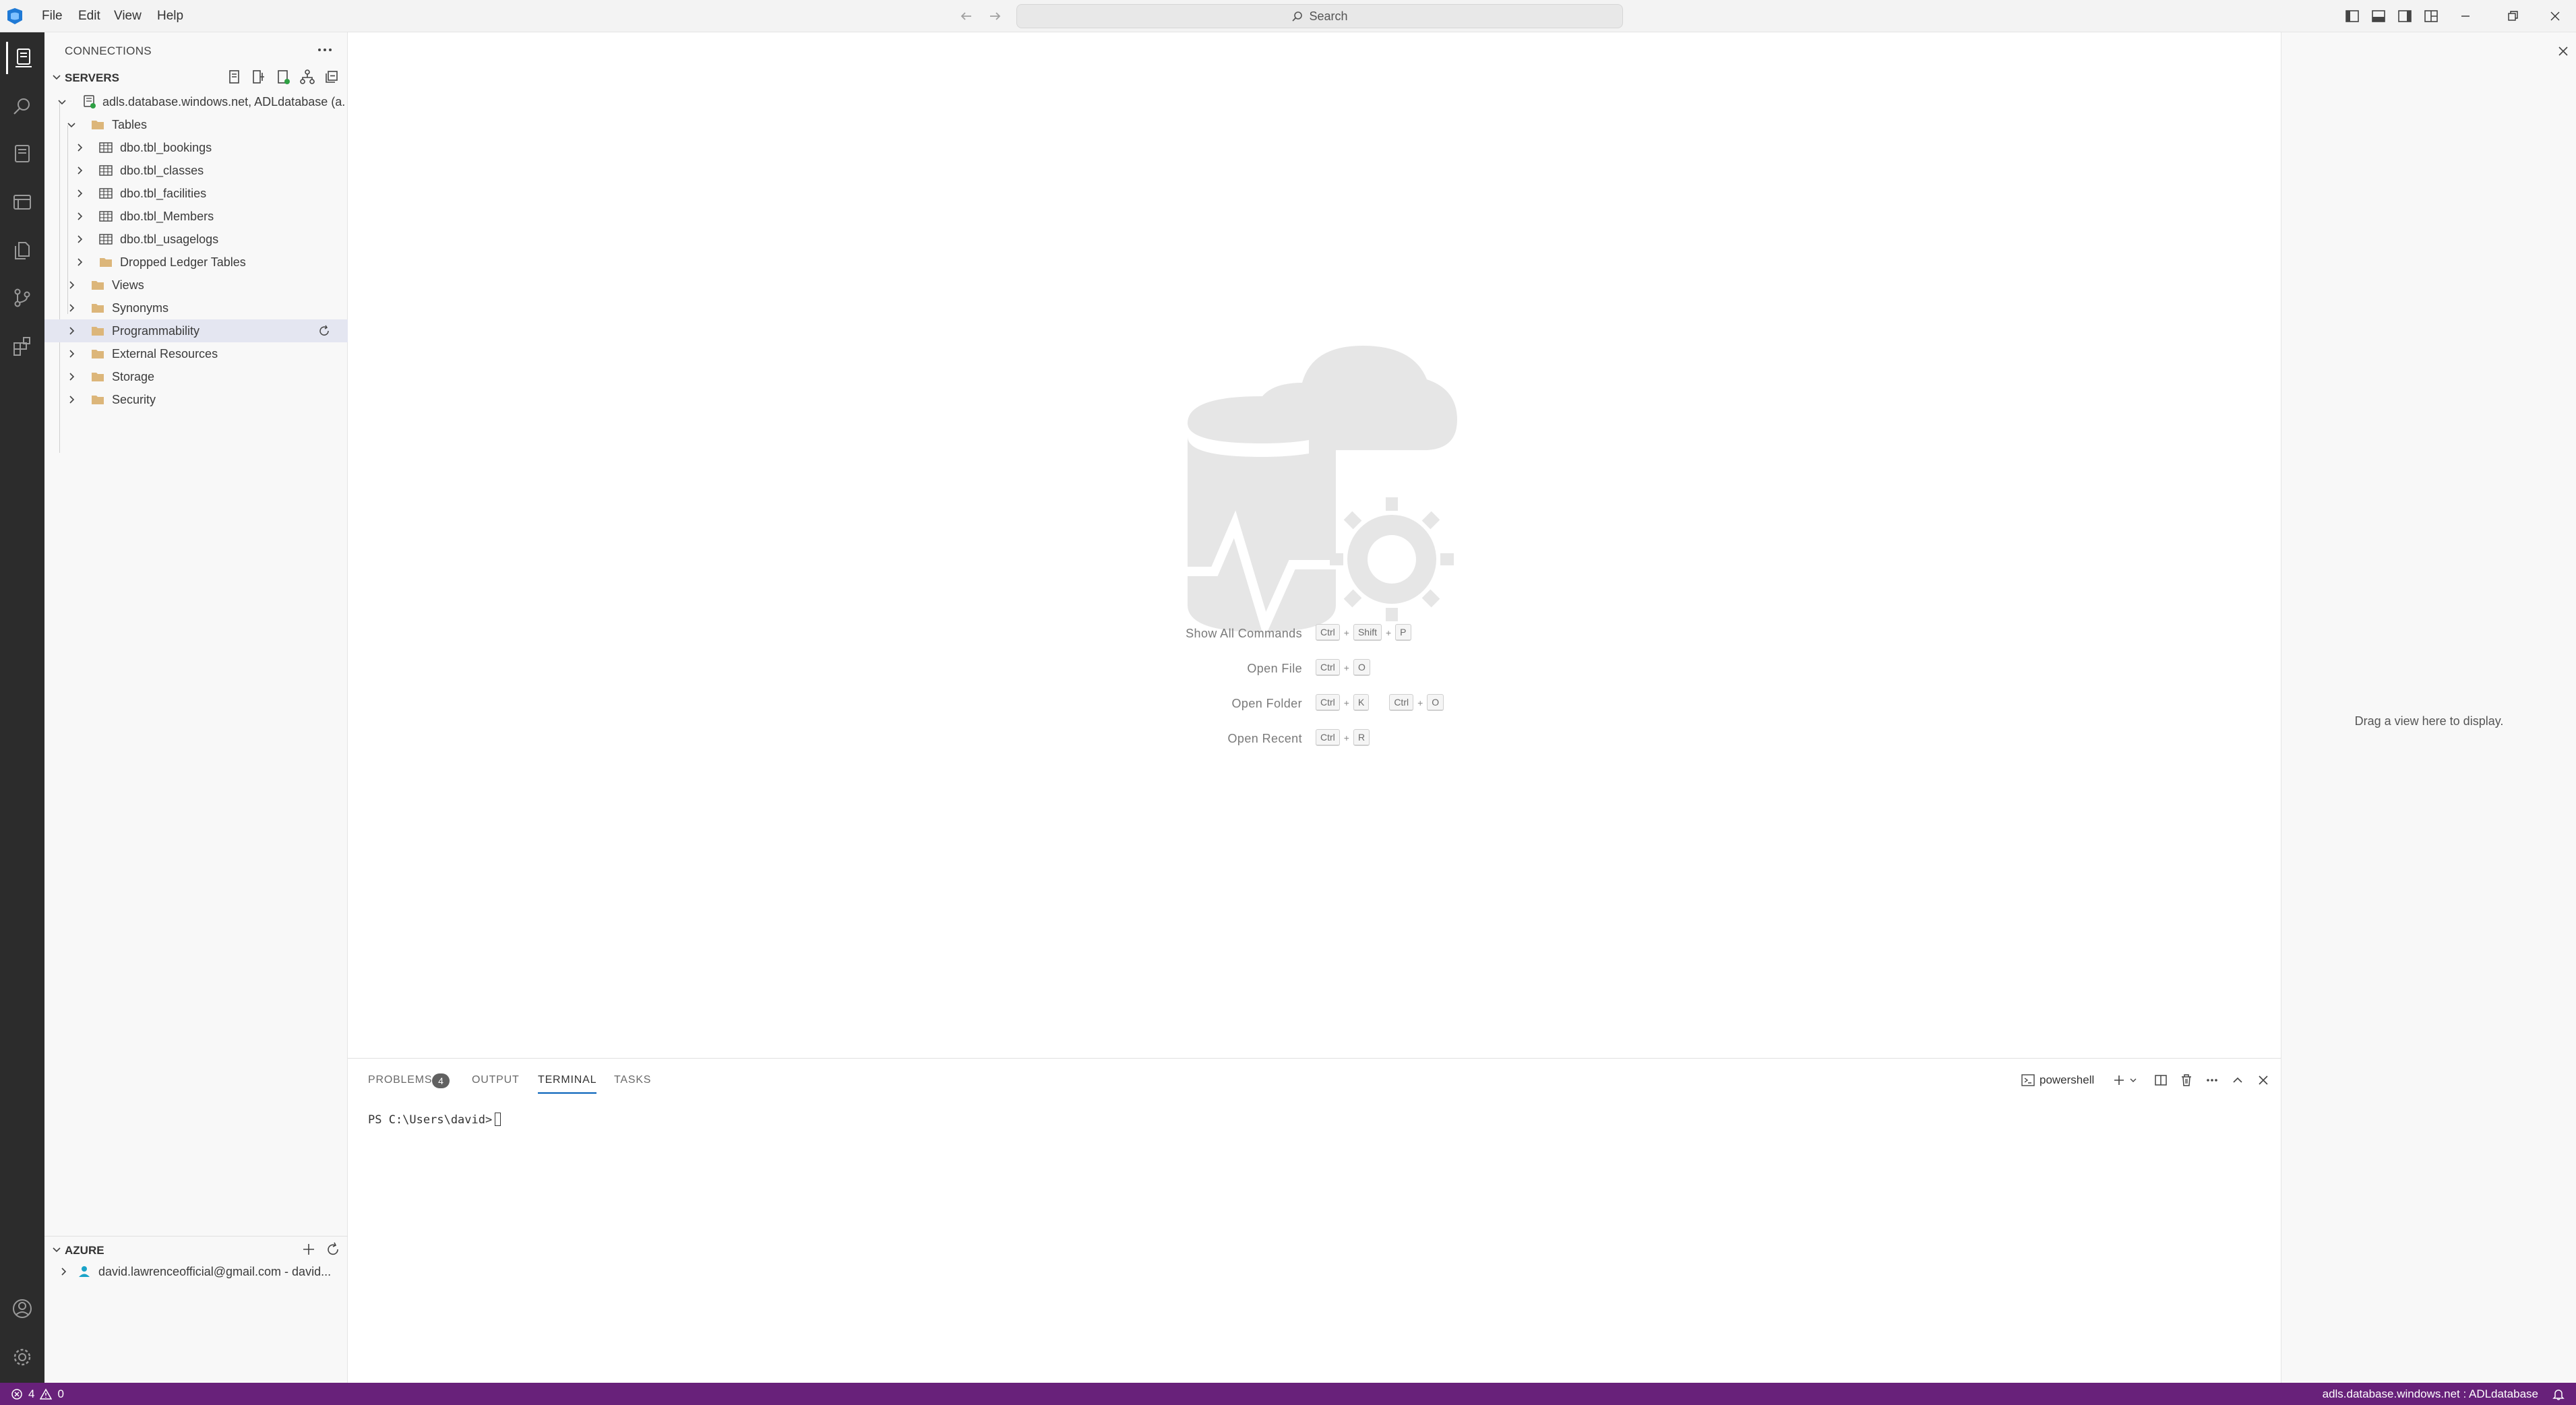  Describe the element at coordinates (196, 285) in the screenshot. I see `tree-node-views: Views` at that location.